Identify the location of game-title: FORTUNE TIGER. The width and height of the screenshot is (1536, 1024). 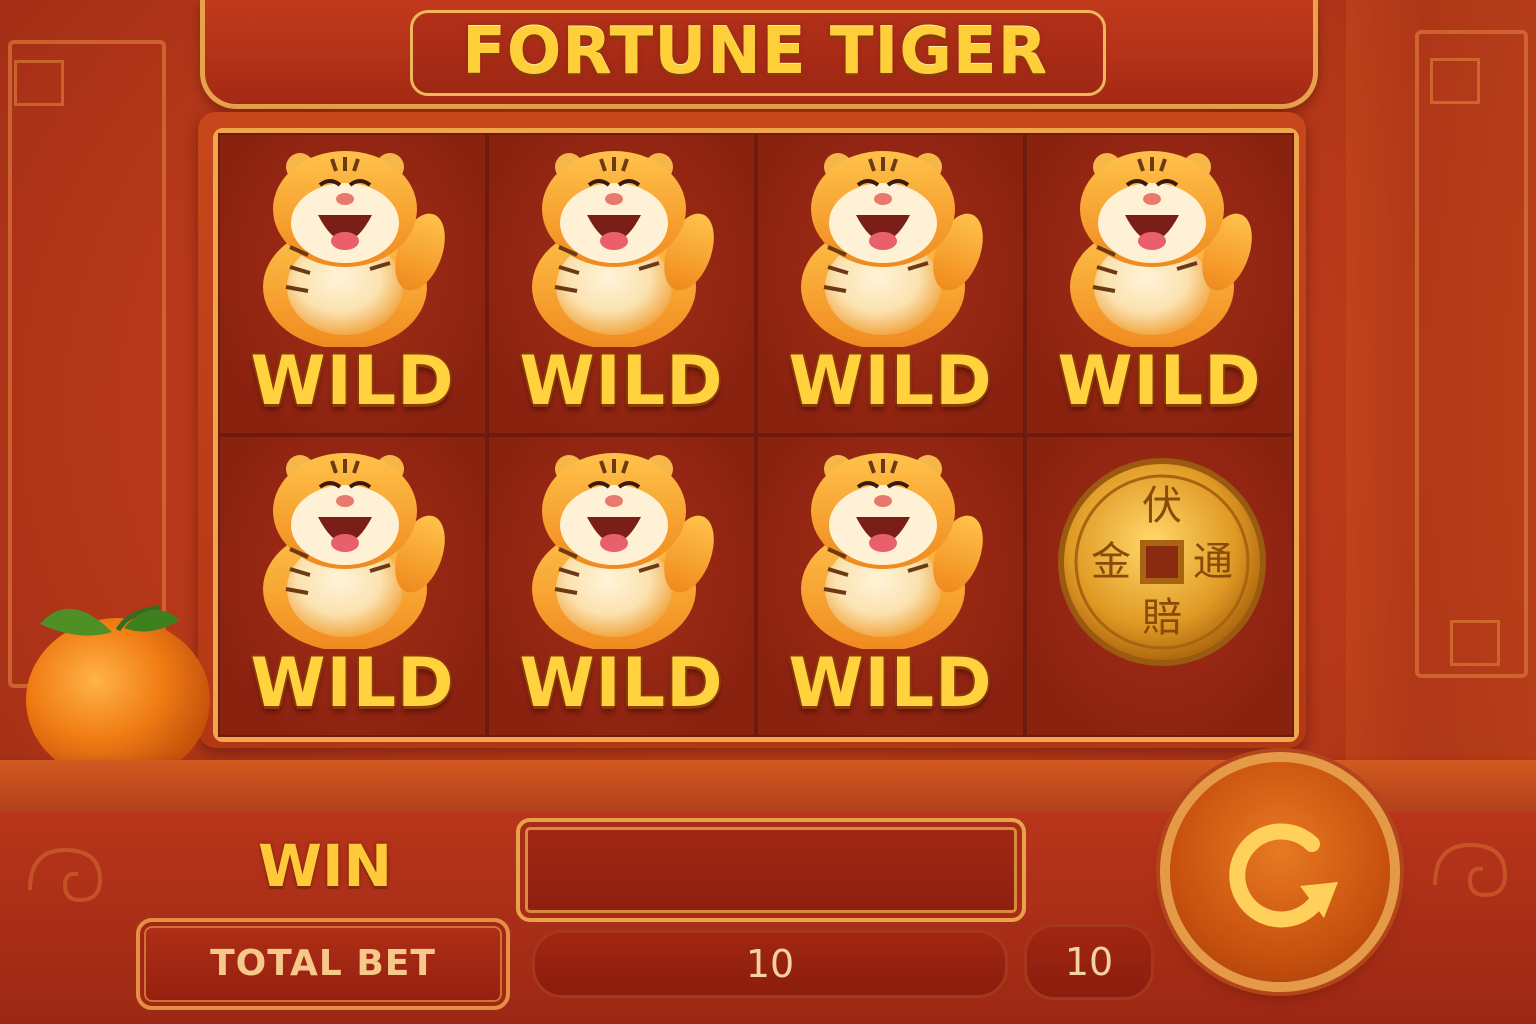
(755, 52).